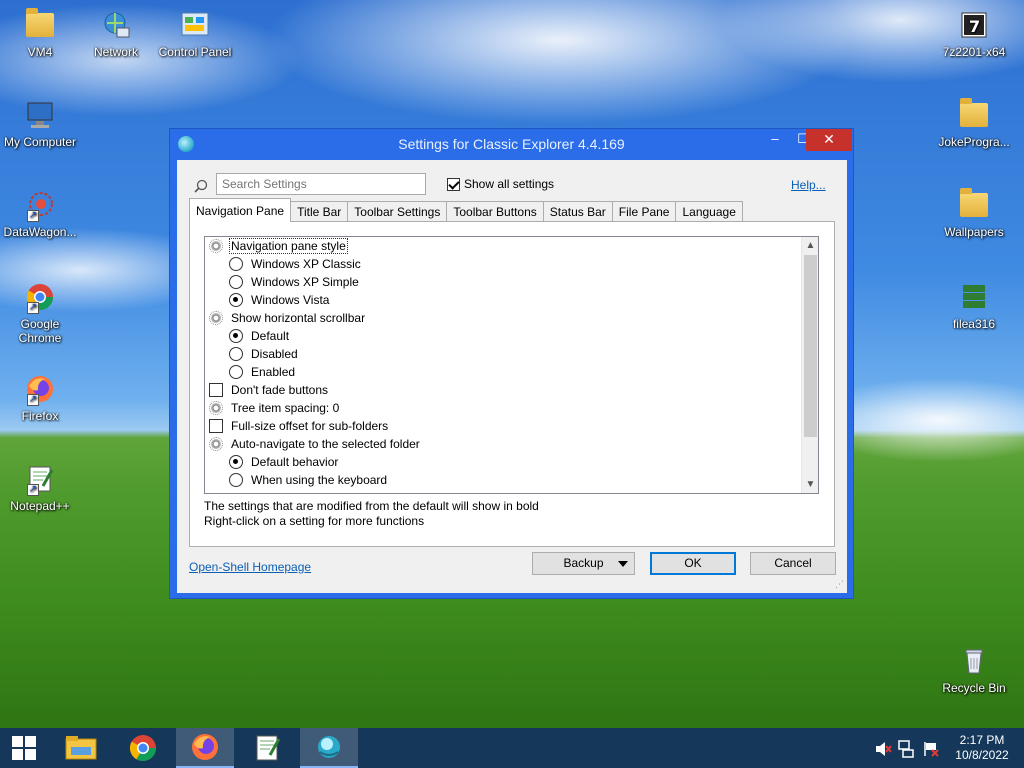  Describe the element at coordinates (511, 354) in the screenshot. I see `setting-scrollbar-disabled: Disabled` at that location.